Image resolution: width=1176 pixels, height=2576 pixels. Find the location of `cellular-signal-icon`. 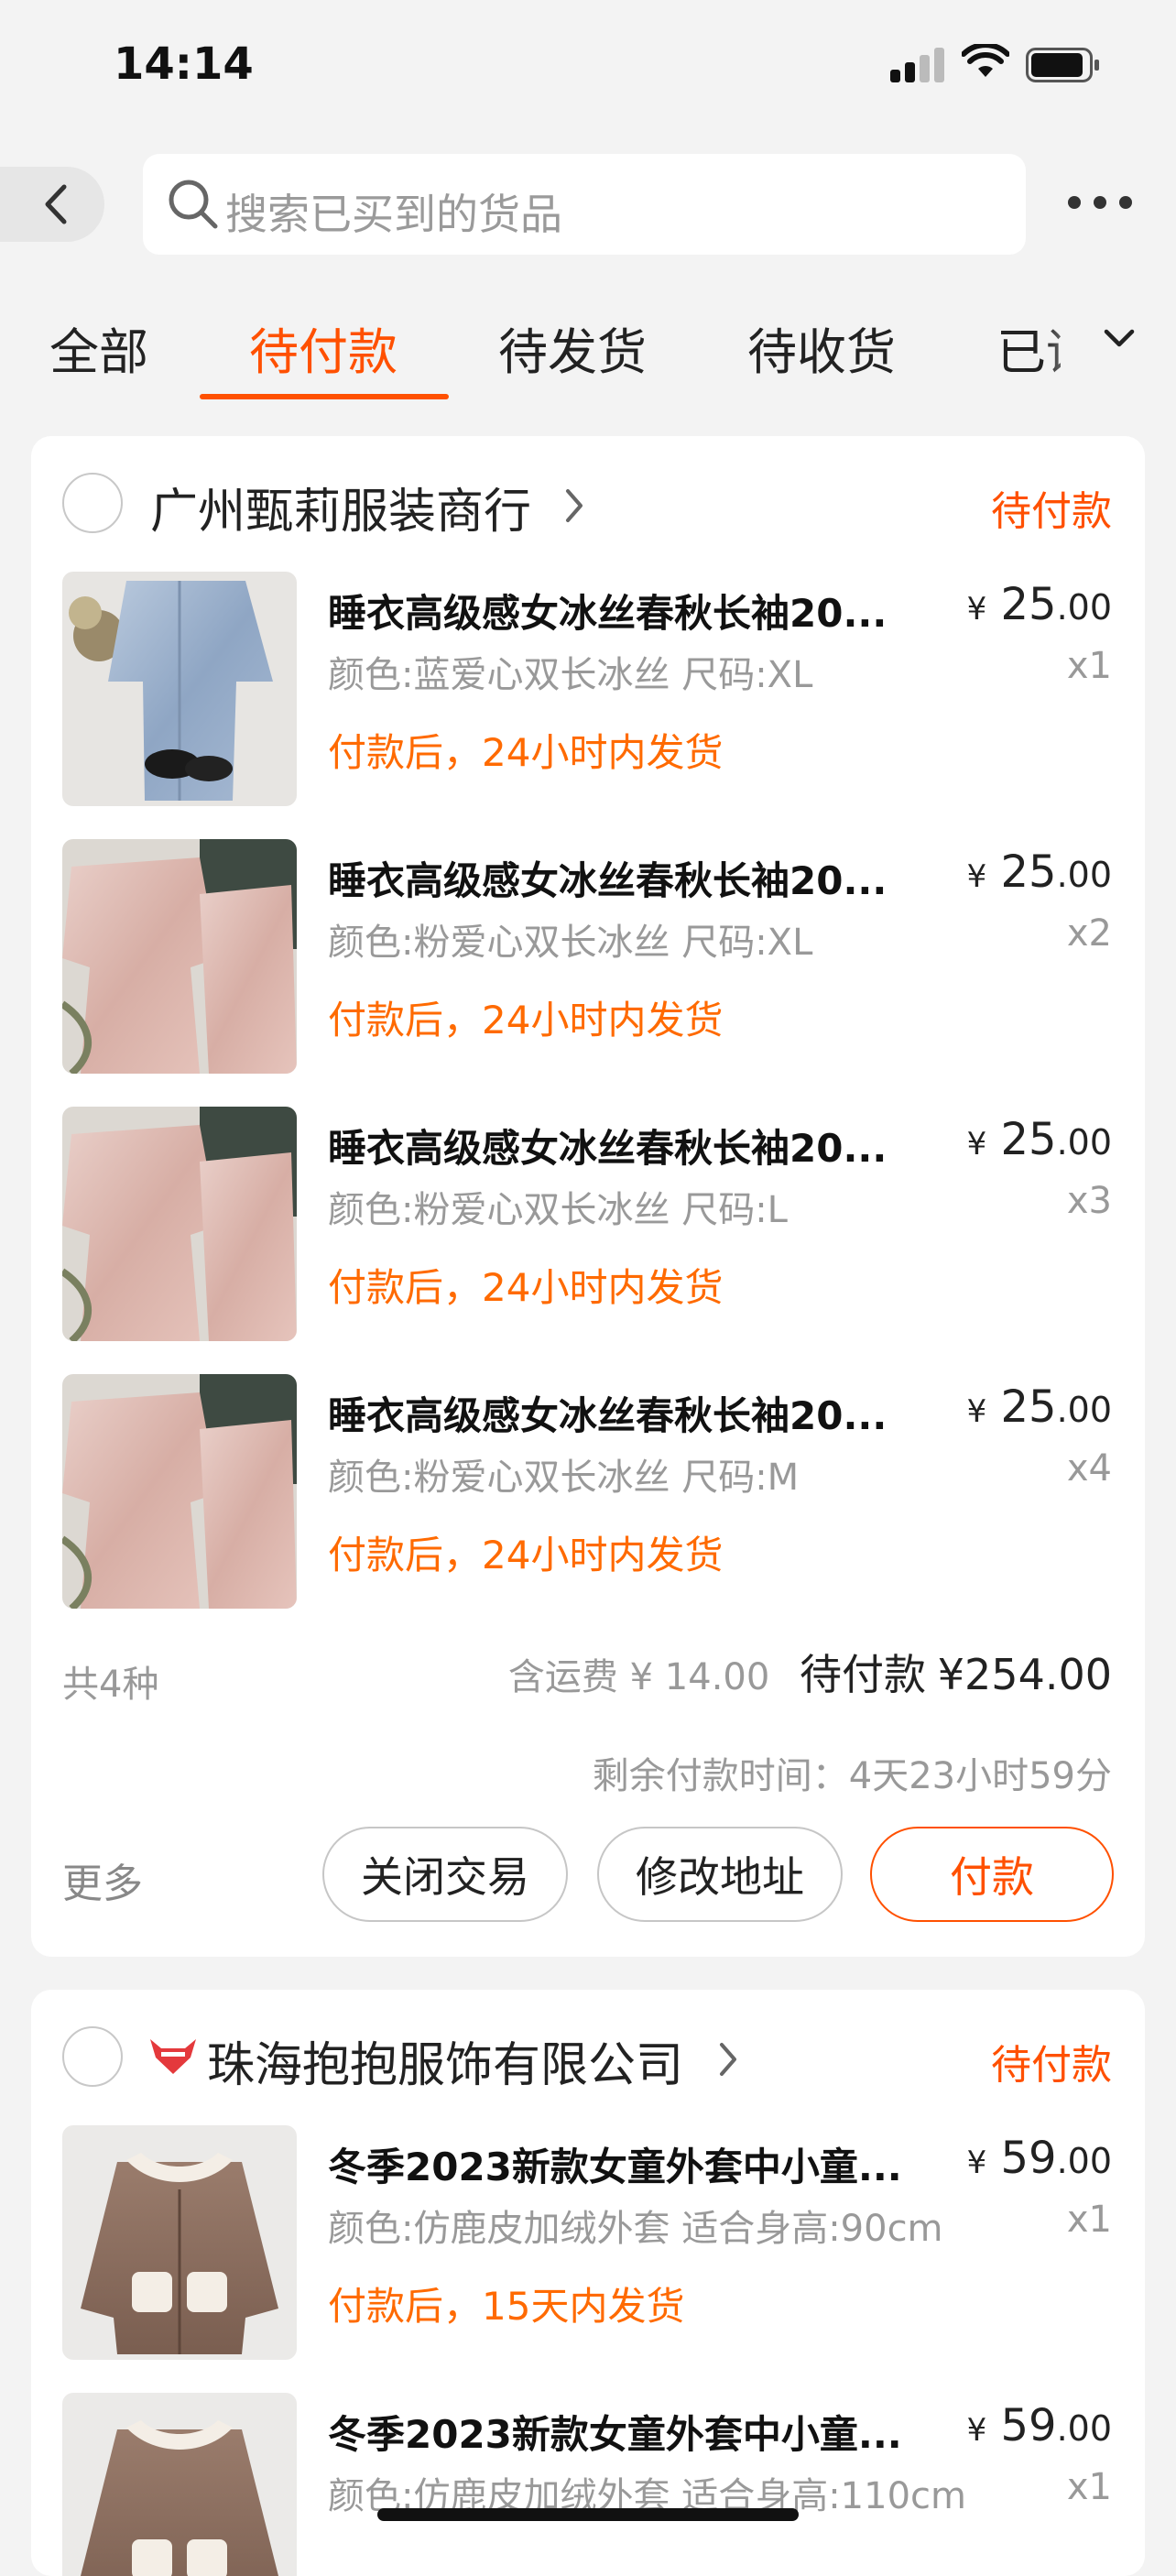

cellular-signal-icon is located at coordinates (917, 64).